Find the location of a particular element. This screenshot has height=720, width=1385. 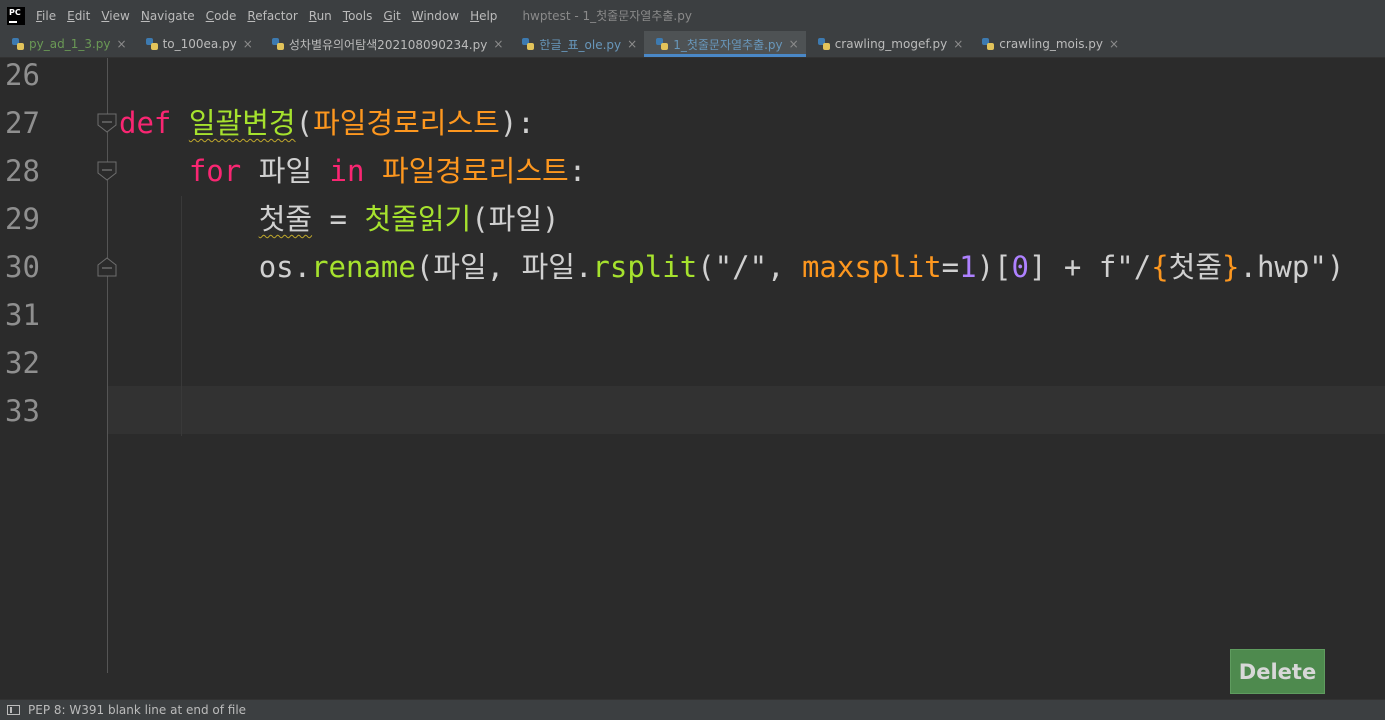

code-line: 27 def 일괄변경(파일경로리스트): is located at coordinates (692, 123).